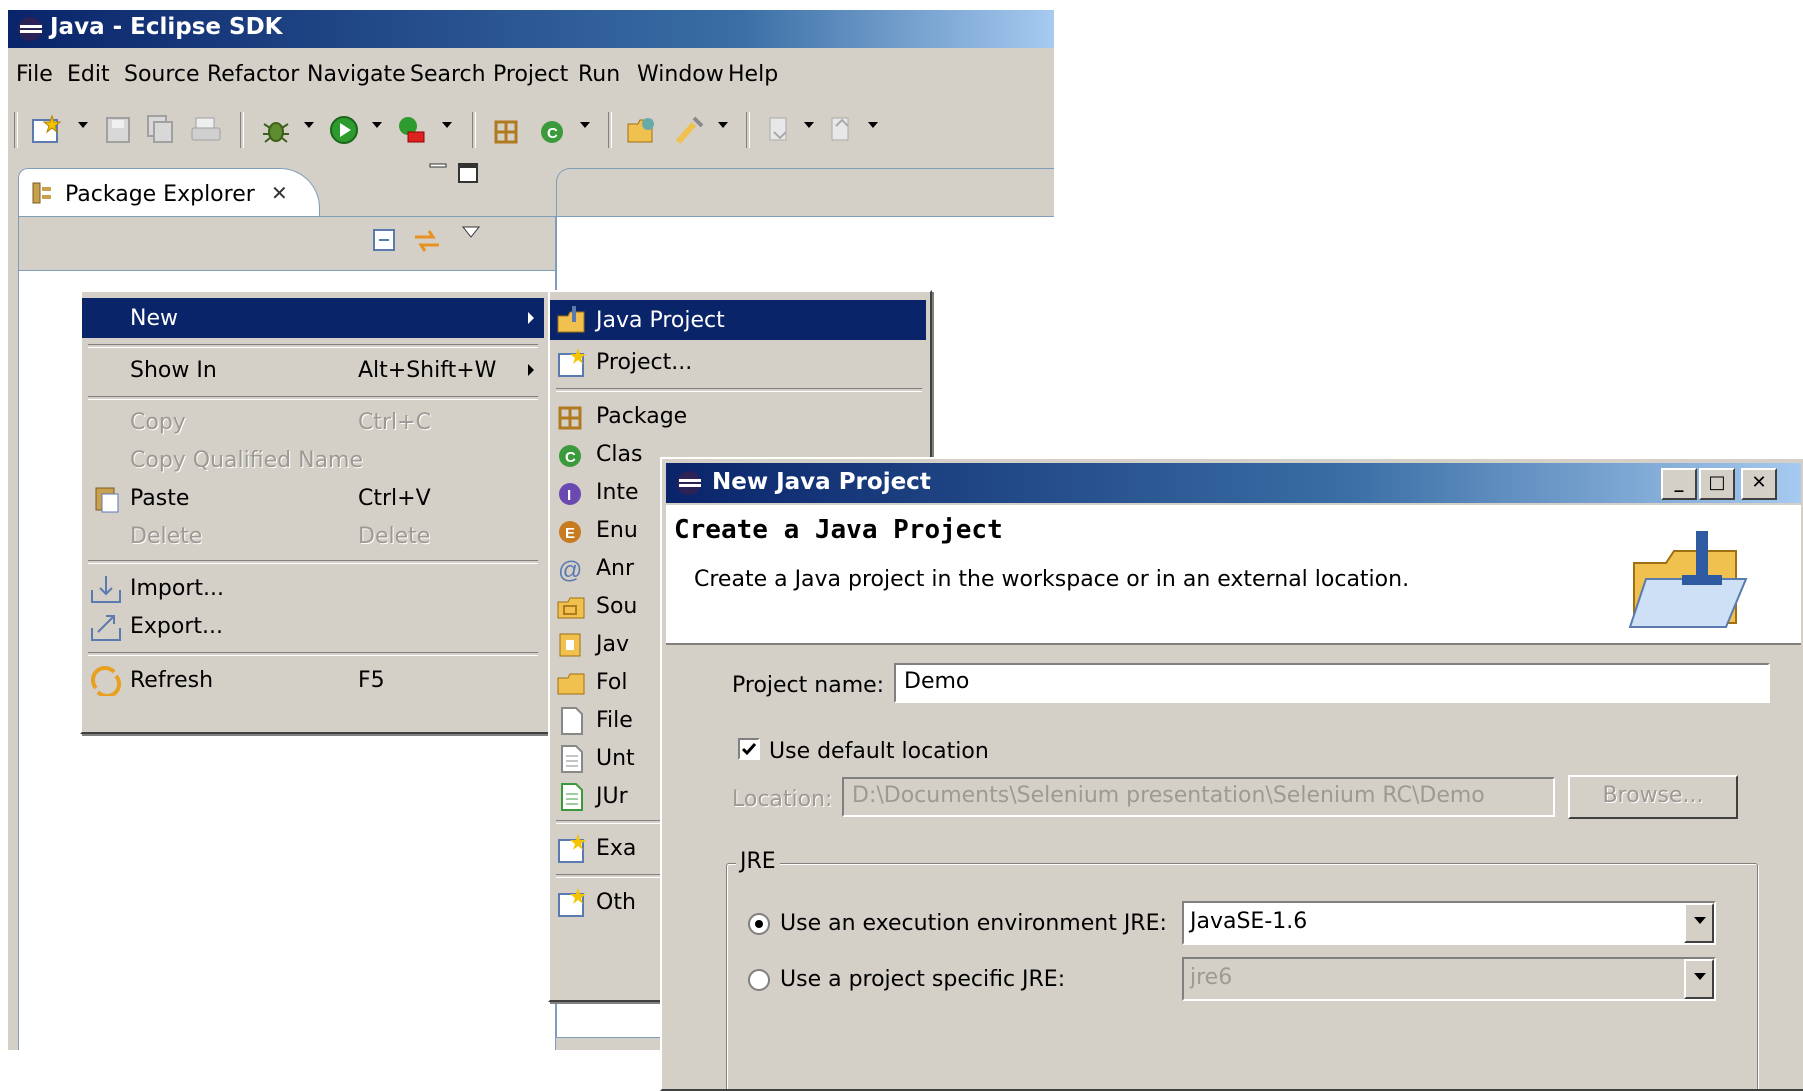 The width and height of the screenshot is (1803, 1091). I want to click on eclipse-logo-icon, so click(30, 29).